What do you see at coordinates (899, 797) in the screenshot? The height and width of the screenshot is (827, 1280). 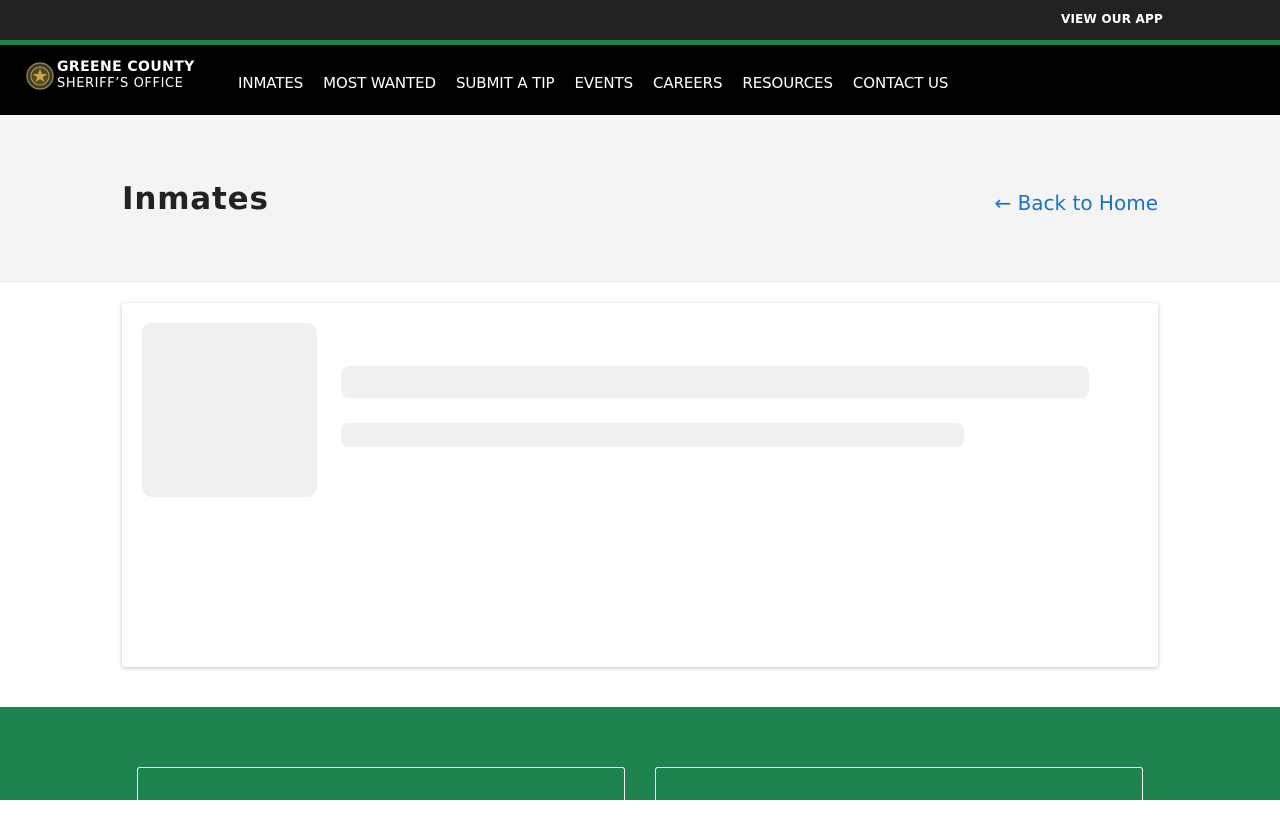 I see `footer-panel-right` at bounding box center [899, 797].